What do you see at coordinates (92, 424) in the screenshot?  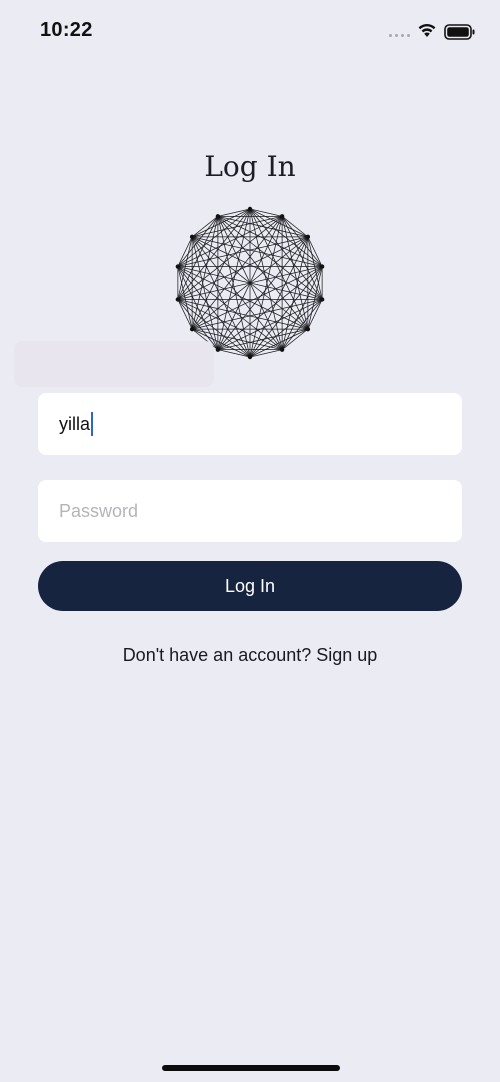 I see `text-caret` at bounding box center [92, 424].